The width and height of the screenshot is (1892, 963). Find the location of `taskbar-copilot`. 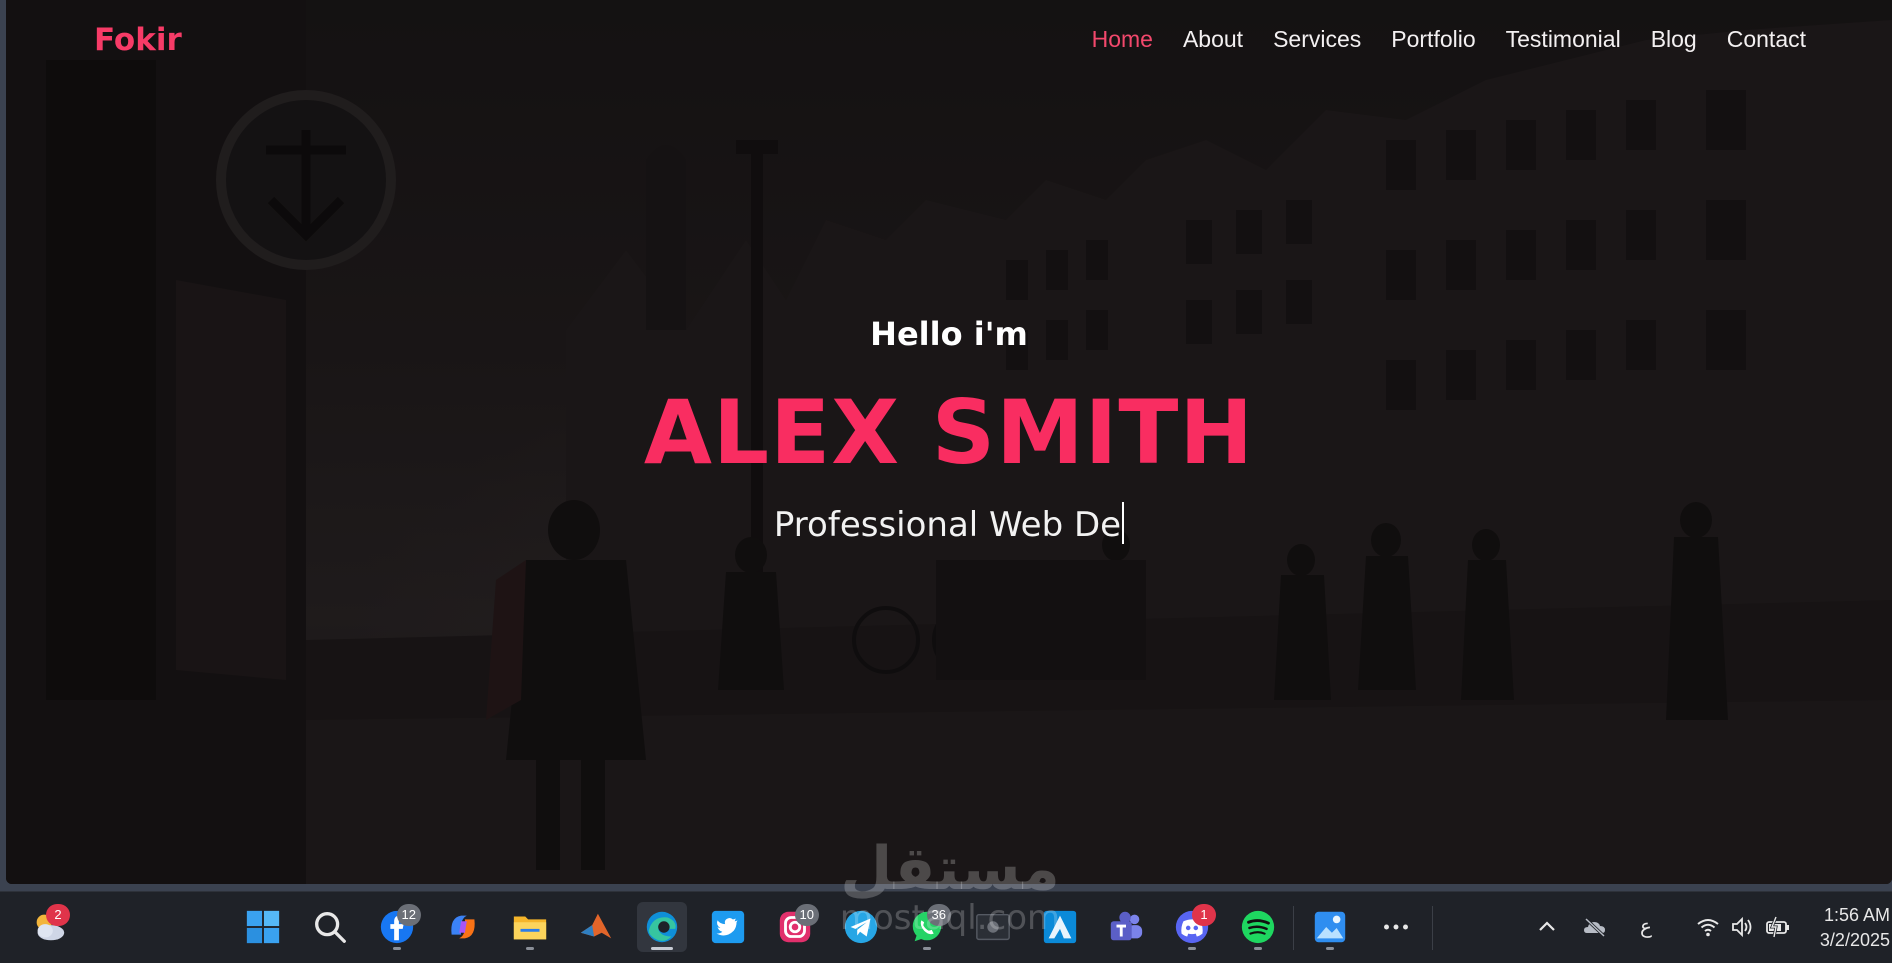

taskbar-copilot is located at coordinates (463, 927).